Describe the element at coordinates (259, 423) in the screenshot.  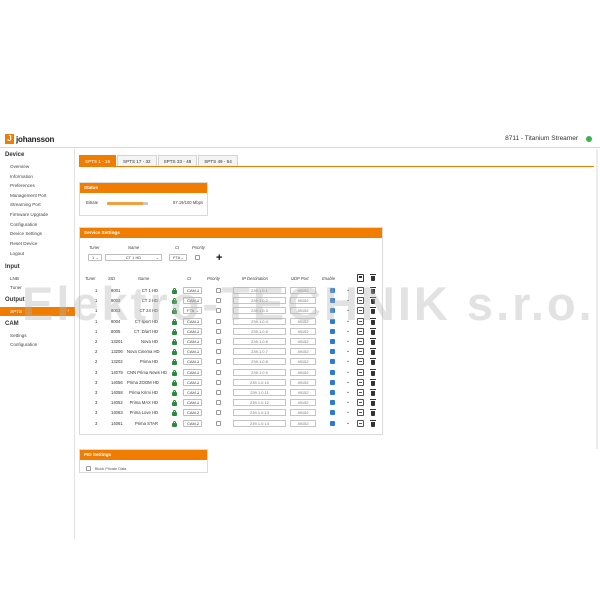
I see `row-ip-input: 239.1.0.14` at that location.